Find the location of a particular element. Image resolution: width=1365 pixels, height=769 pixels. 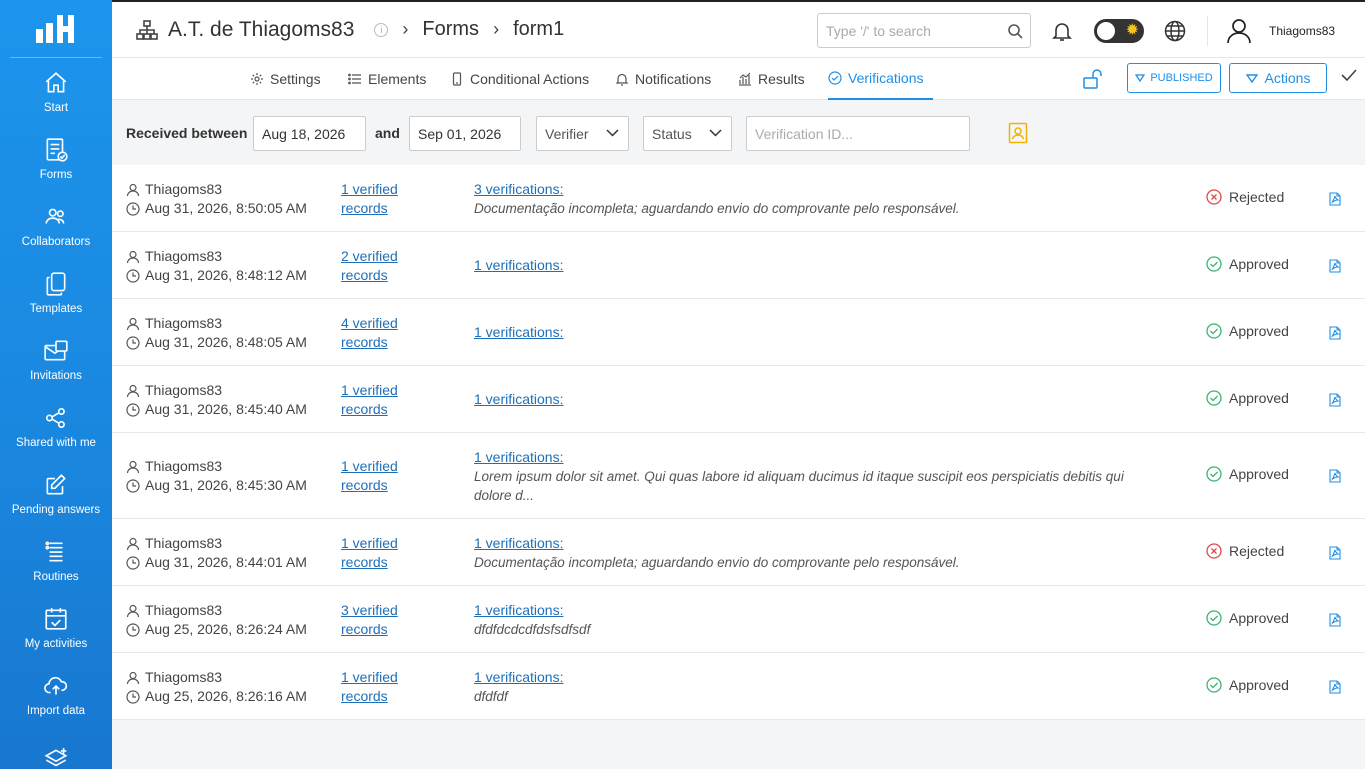

status-badge: Approved is located at coordinates (1247, 331).